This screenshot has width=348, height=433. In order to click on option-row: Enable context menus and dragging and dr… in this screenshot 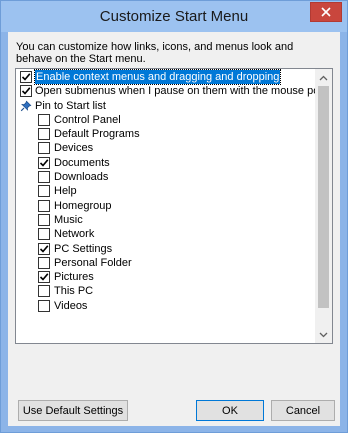, I will do `click(165, 77)`.